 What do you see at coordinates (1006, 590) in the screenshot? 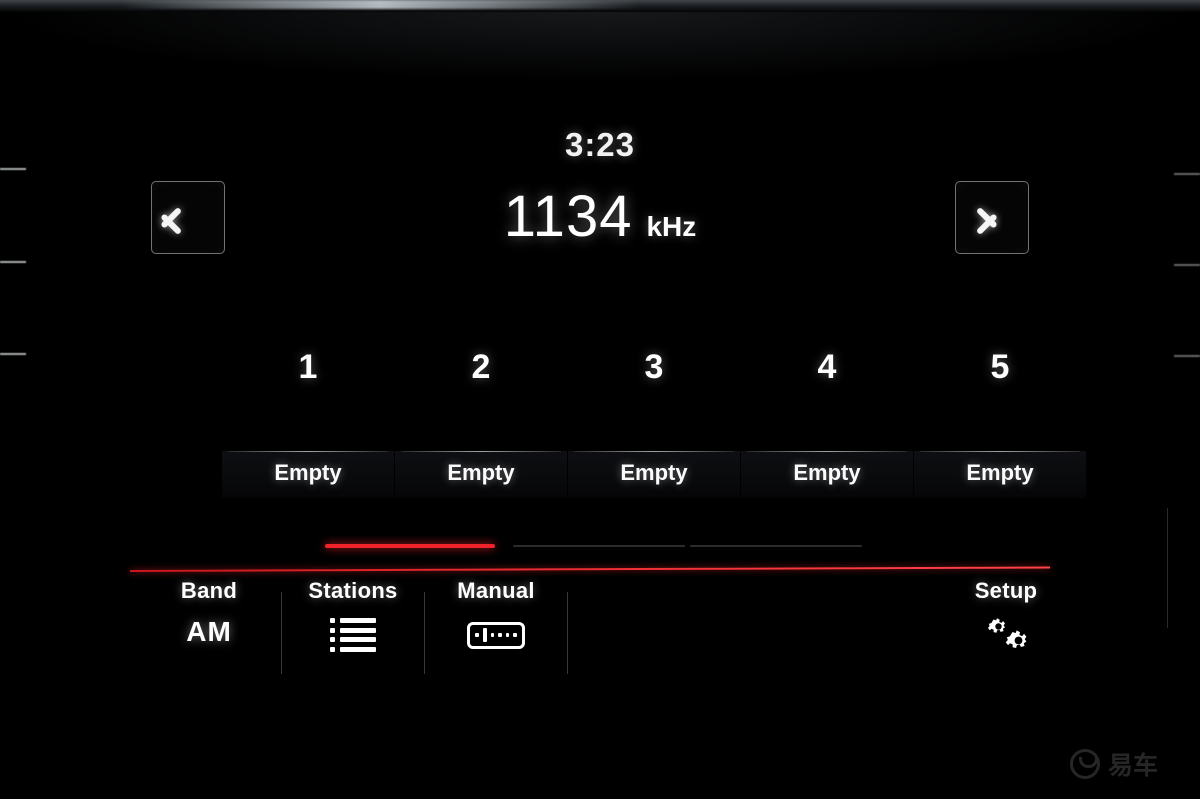
I see `setup-label: Setup` at bounding box center [1006, 590].